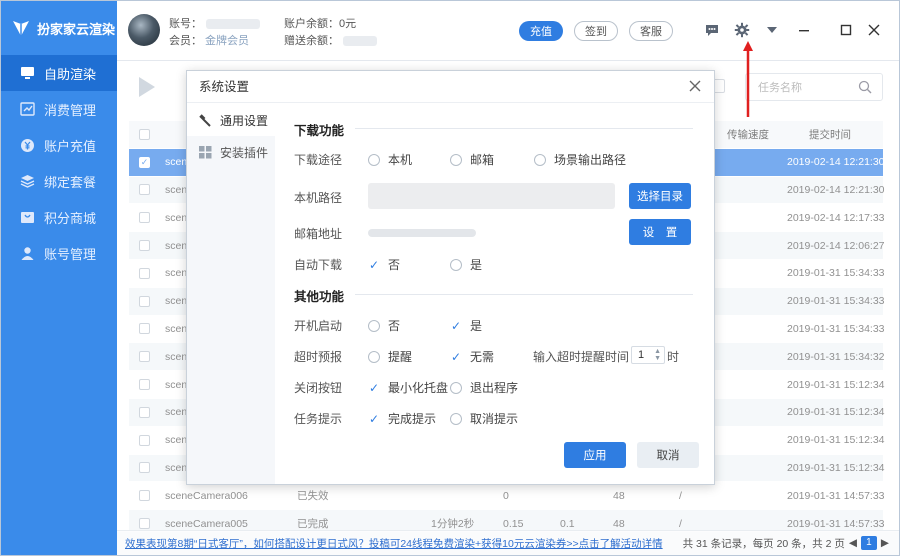 The width and height of the screenshot is (900, 556). I want to click on timeout-label: 超时预报, so click(318, 357).